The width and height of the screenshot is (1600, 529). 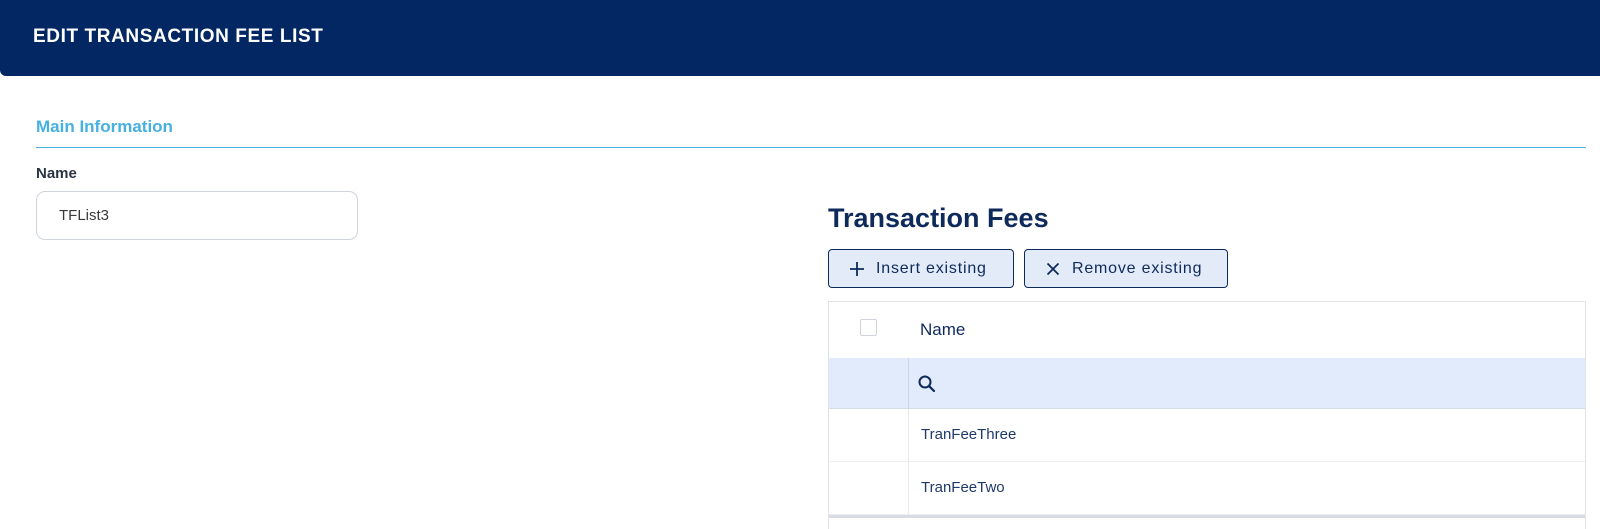 I want to click on plus-icon, so click(x=857, y=269).